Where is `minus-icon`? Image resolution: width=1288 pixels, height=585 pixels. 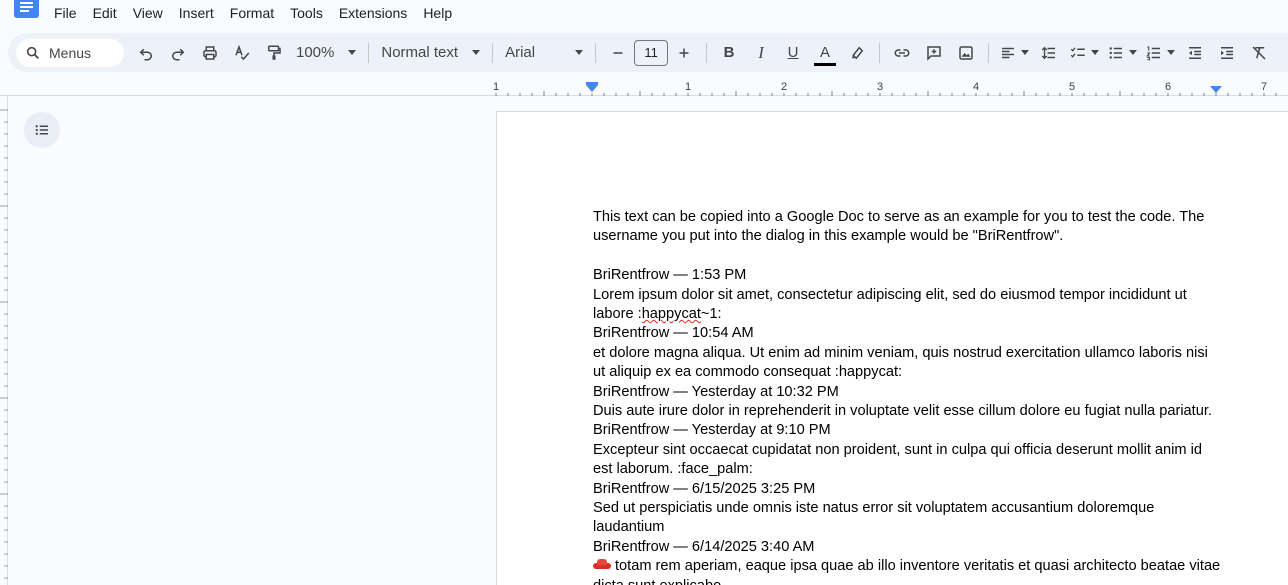 minus-icon is located at coordinates (618, 52).